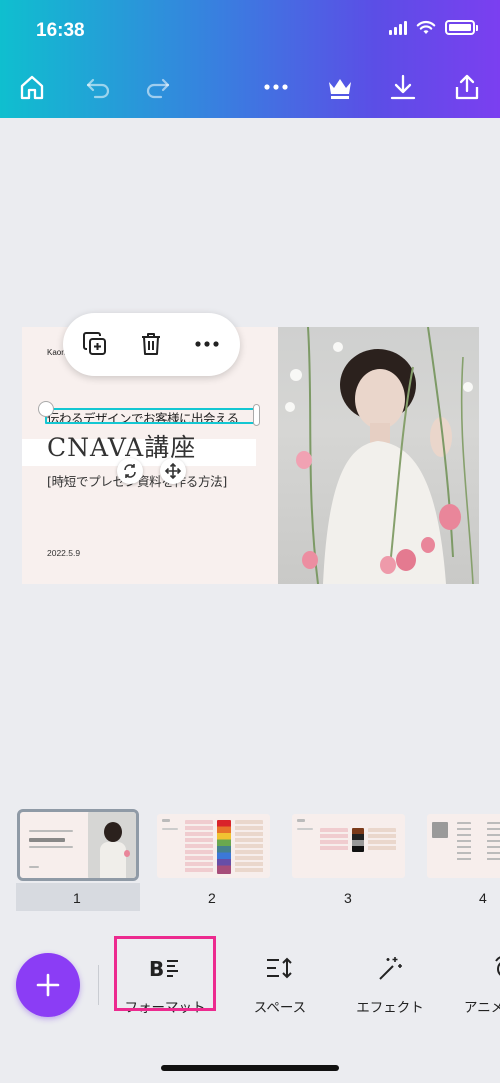 The height and width of the screenshot is (1083, 500). Describe the element at coordinates (63, 553) in the screenshot. I see `slide-date: 2022.5.9` at that location.